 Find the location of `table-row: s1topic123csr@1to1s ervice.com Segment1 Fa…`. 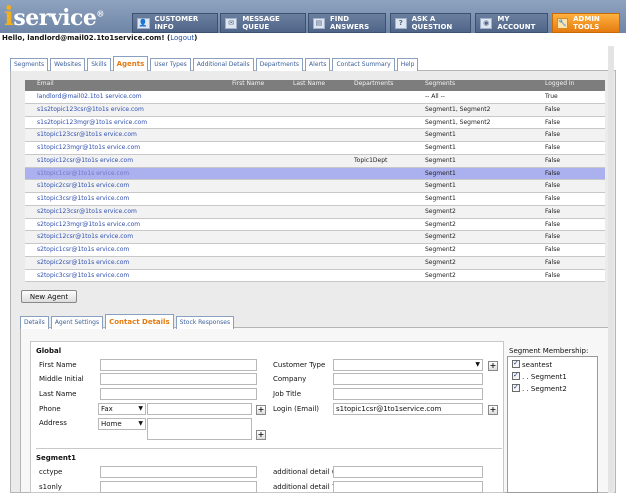

table-row: s1topic123csr@1to1s ervice.com Segment1 Fa… is located at coordinates (315, 136).